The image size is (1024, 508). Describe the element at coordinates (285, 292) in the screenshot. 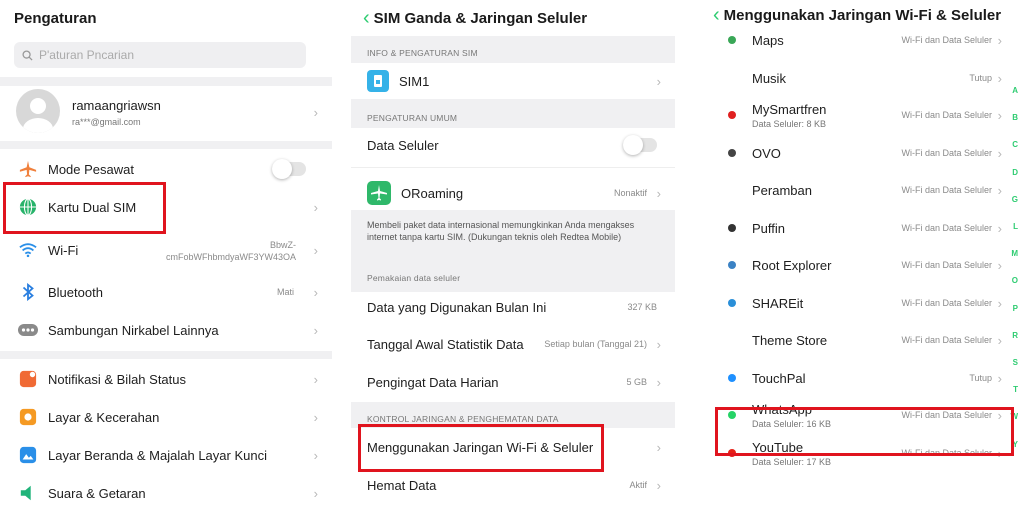

I see `bluetooth-status: Mati` at that location.